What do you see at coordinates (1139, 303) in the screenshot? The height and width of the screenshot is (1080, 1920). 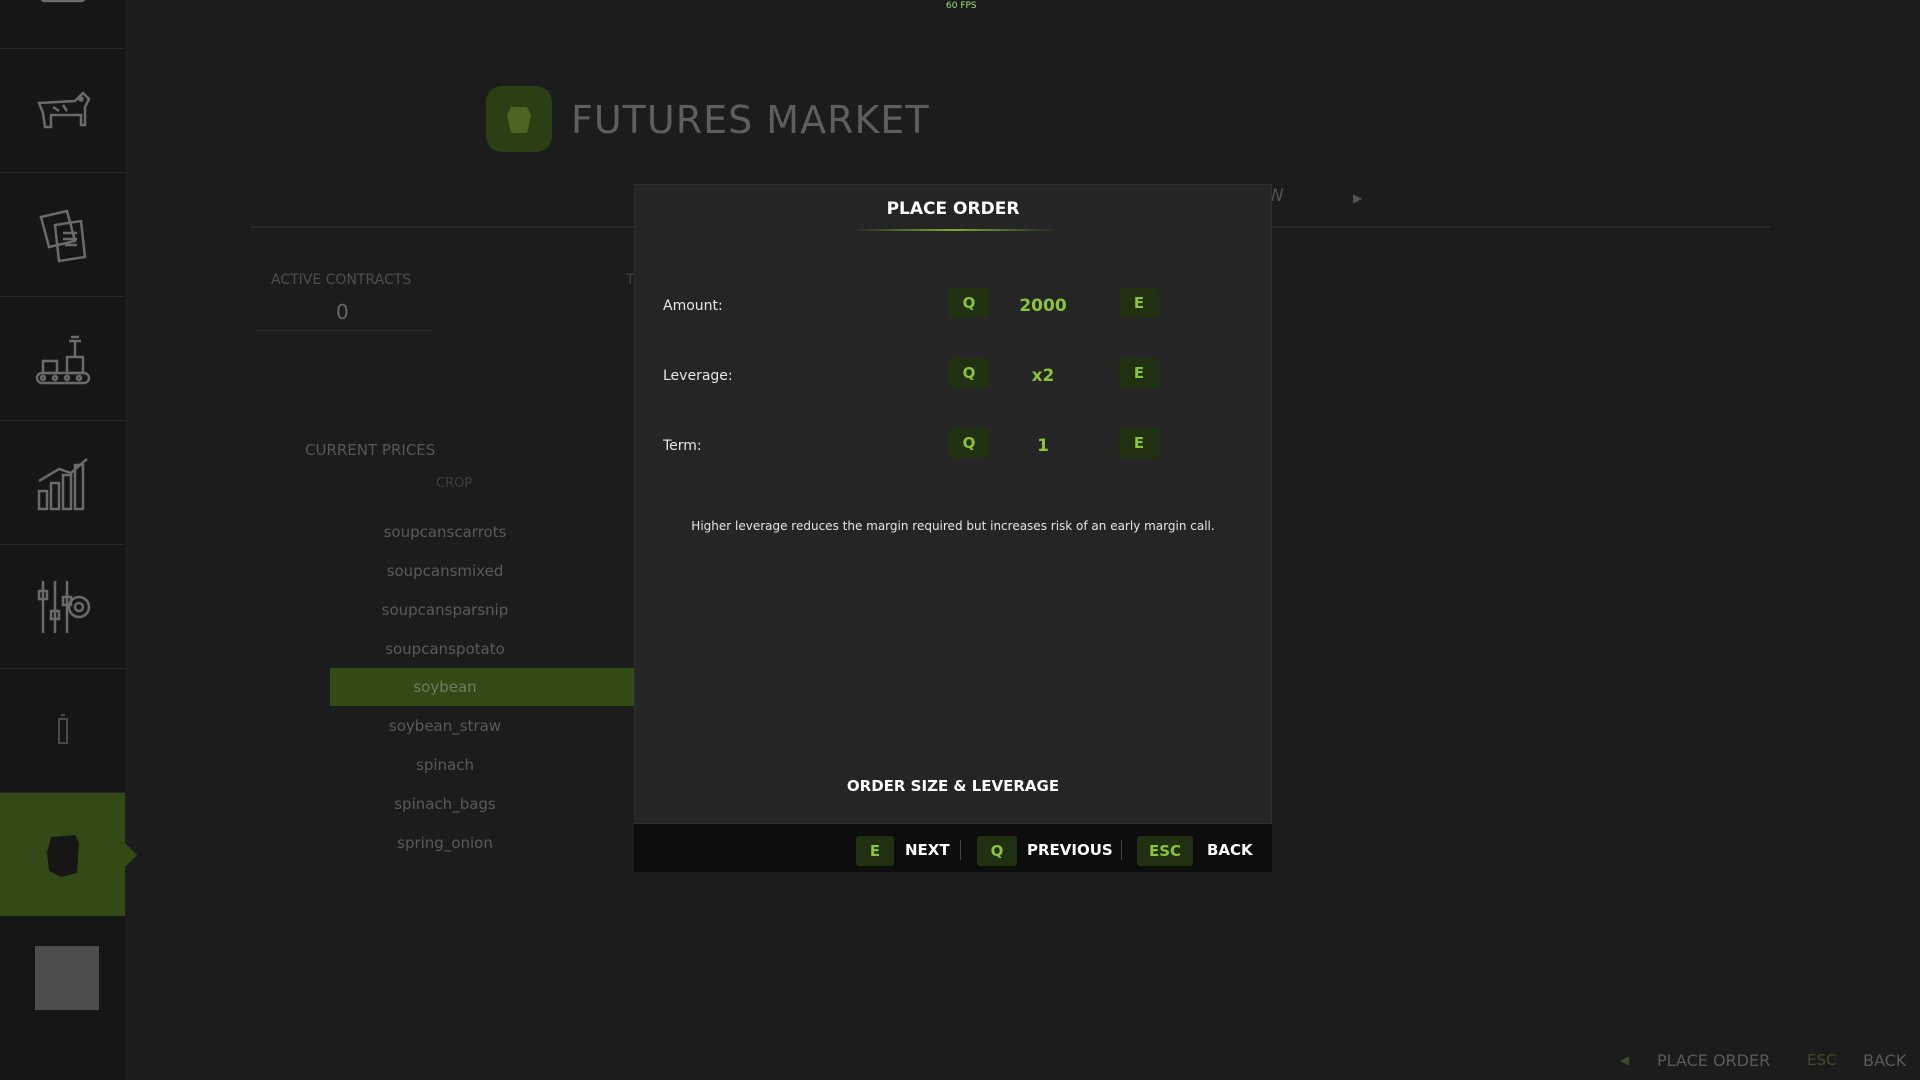 I see `amount-increase-button: E` at bounding box center [1139, 303].